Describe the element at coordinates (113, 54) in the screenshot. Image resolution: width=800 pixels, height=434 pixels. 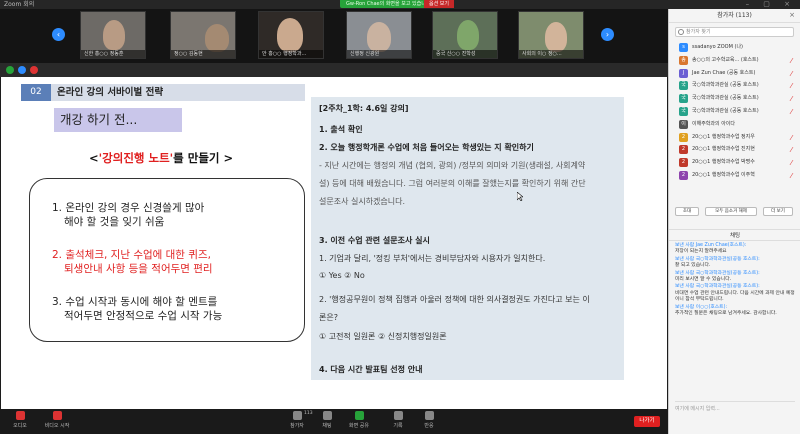
I see `video-tile-name: 신한 홍○○ 정동훈` at that location.